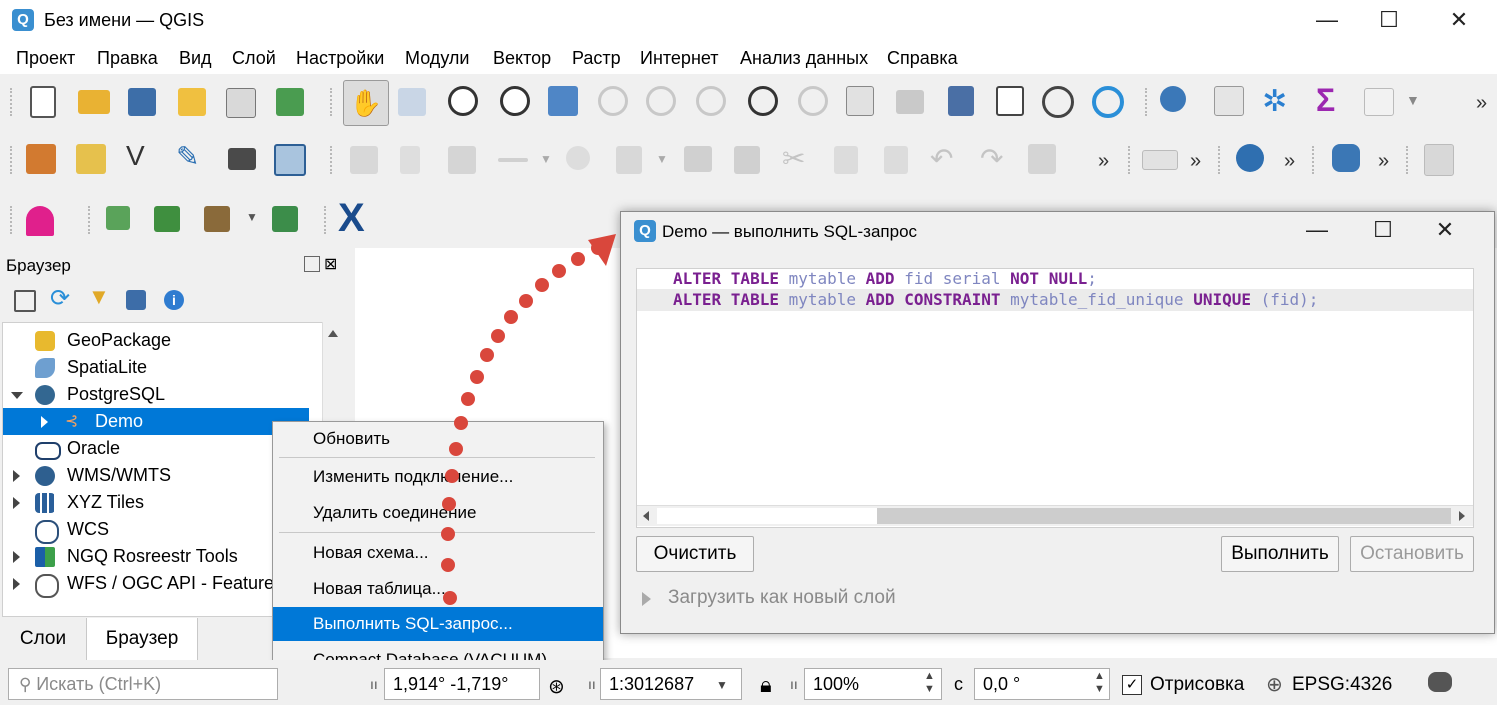 The width and height of the screenshot is (1497, 705). What do you see at coordinates (412, 102) in the screenshot?
I see `pan-to-selection-icon` at bounding box center [412, 102].